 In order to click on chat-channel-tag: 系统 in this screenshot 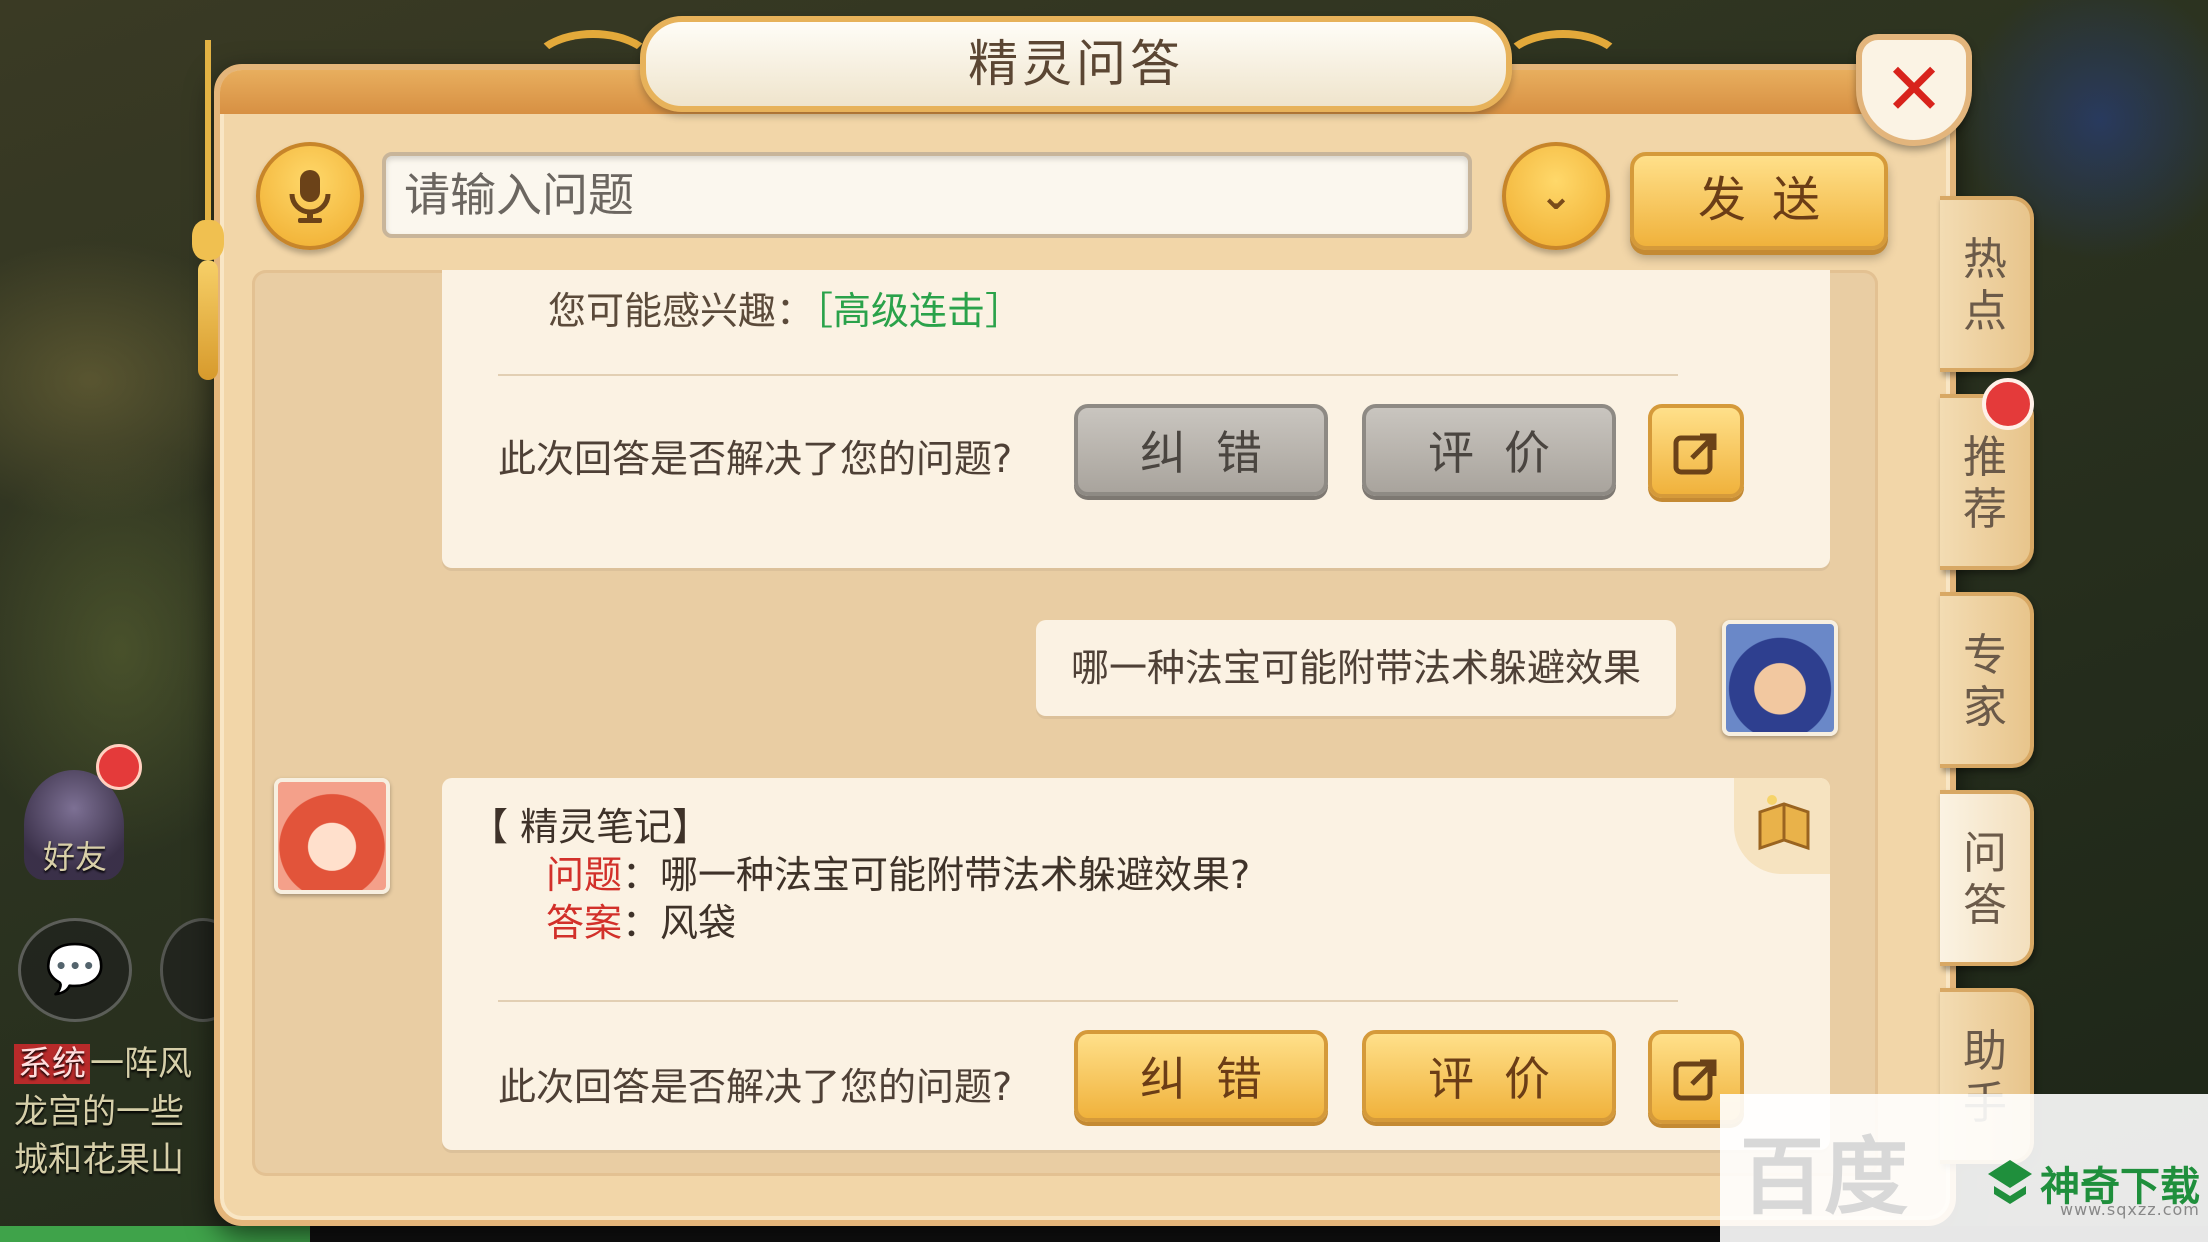, I will do `click(52, 1064)`.